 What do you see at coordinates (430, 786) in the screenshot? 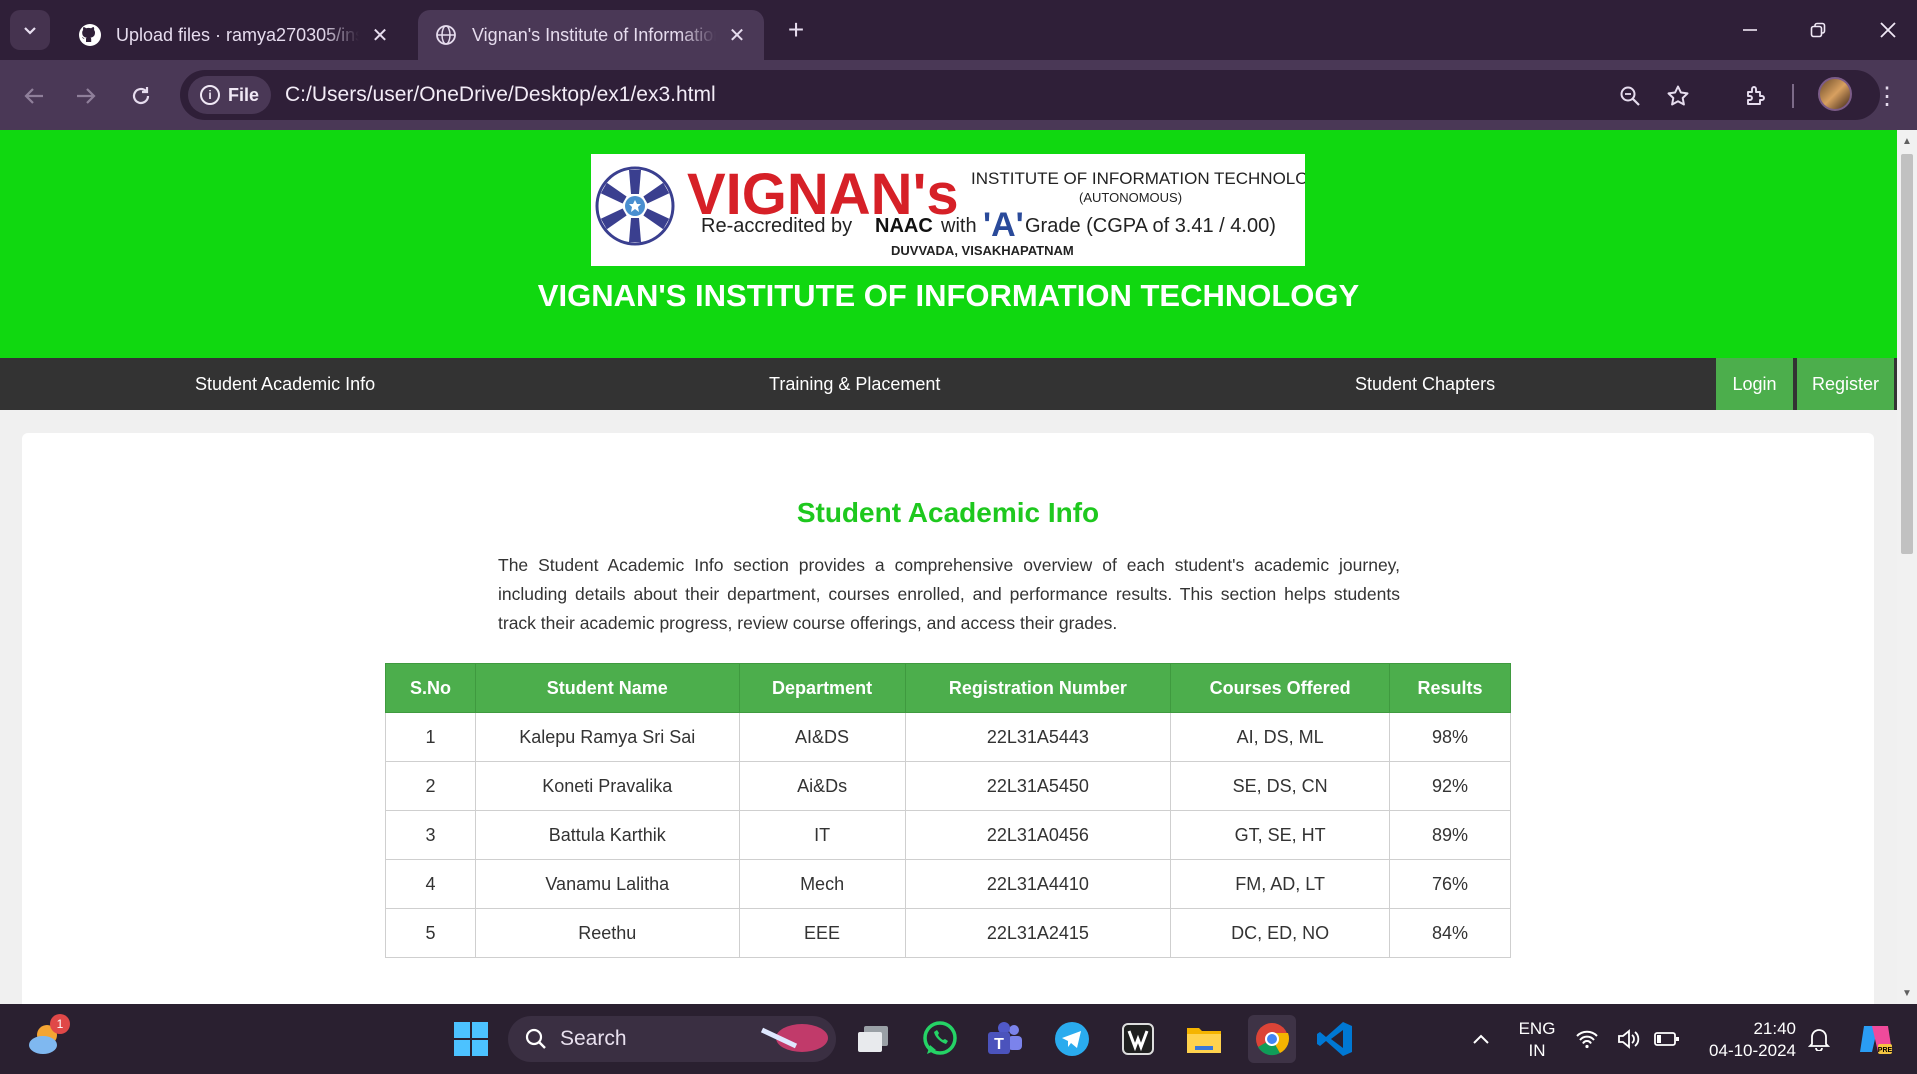
I see `table-cell: 2` at bounding box center [430, 786].